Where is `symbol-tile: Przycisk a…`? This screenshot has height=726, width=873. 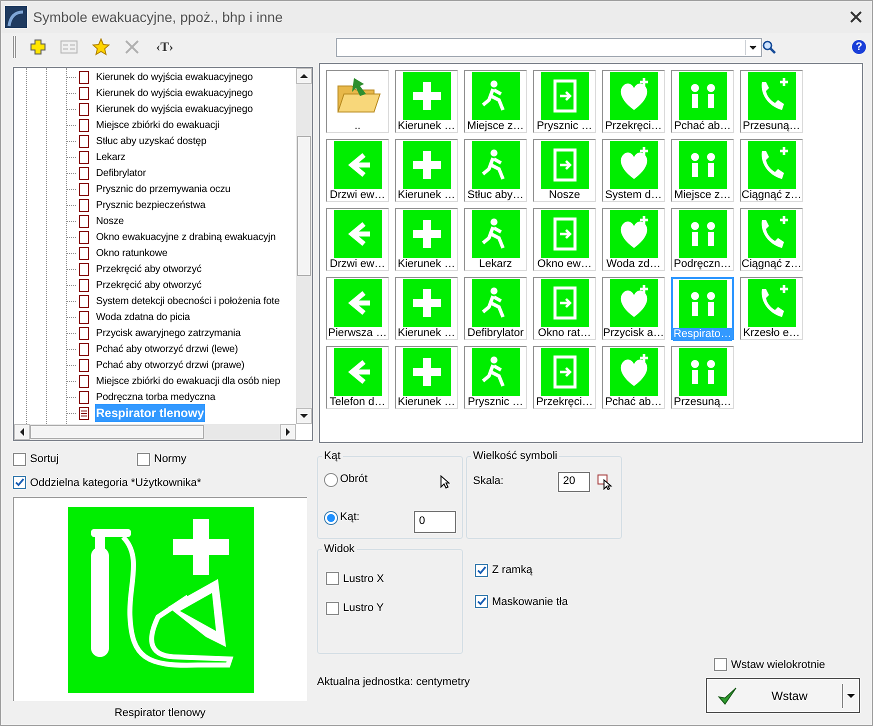 symbol-tile: Przycisk a… is located at coordinates (633, 308).